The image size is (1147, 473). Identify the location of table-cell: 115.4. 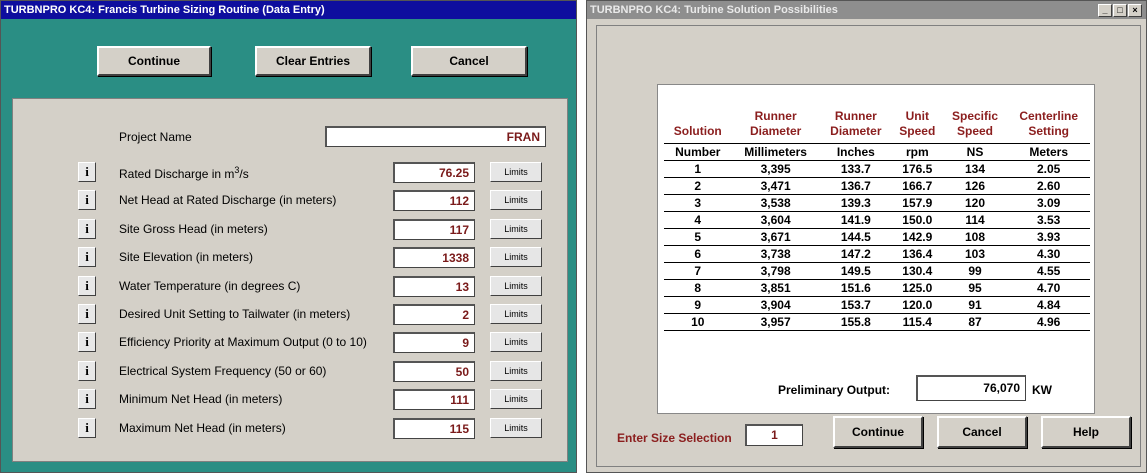
(917, 322).